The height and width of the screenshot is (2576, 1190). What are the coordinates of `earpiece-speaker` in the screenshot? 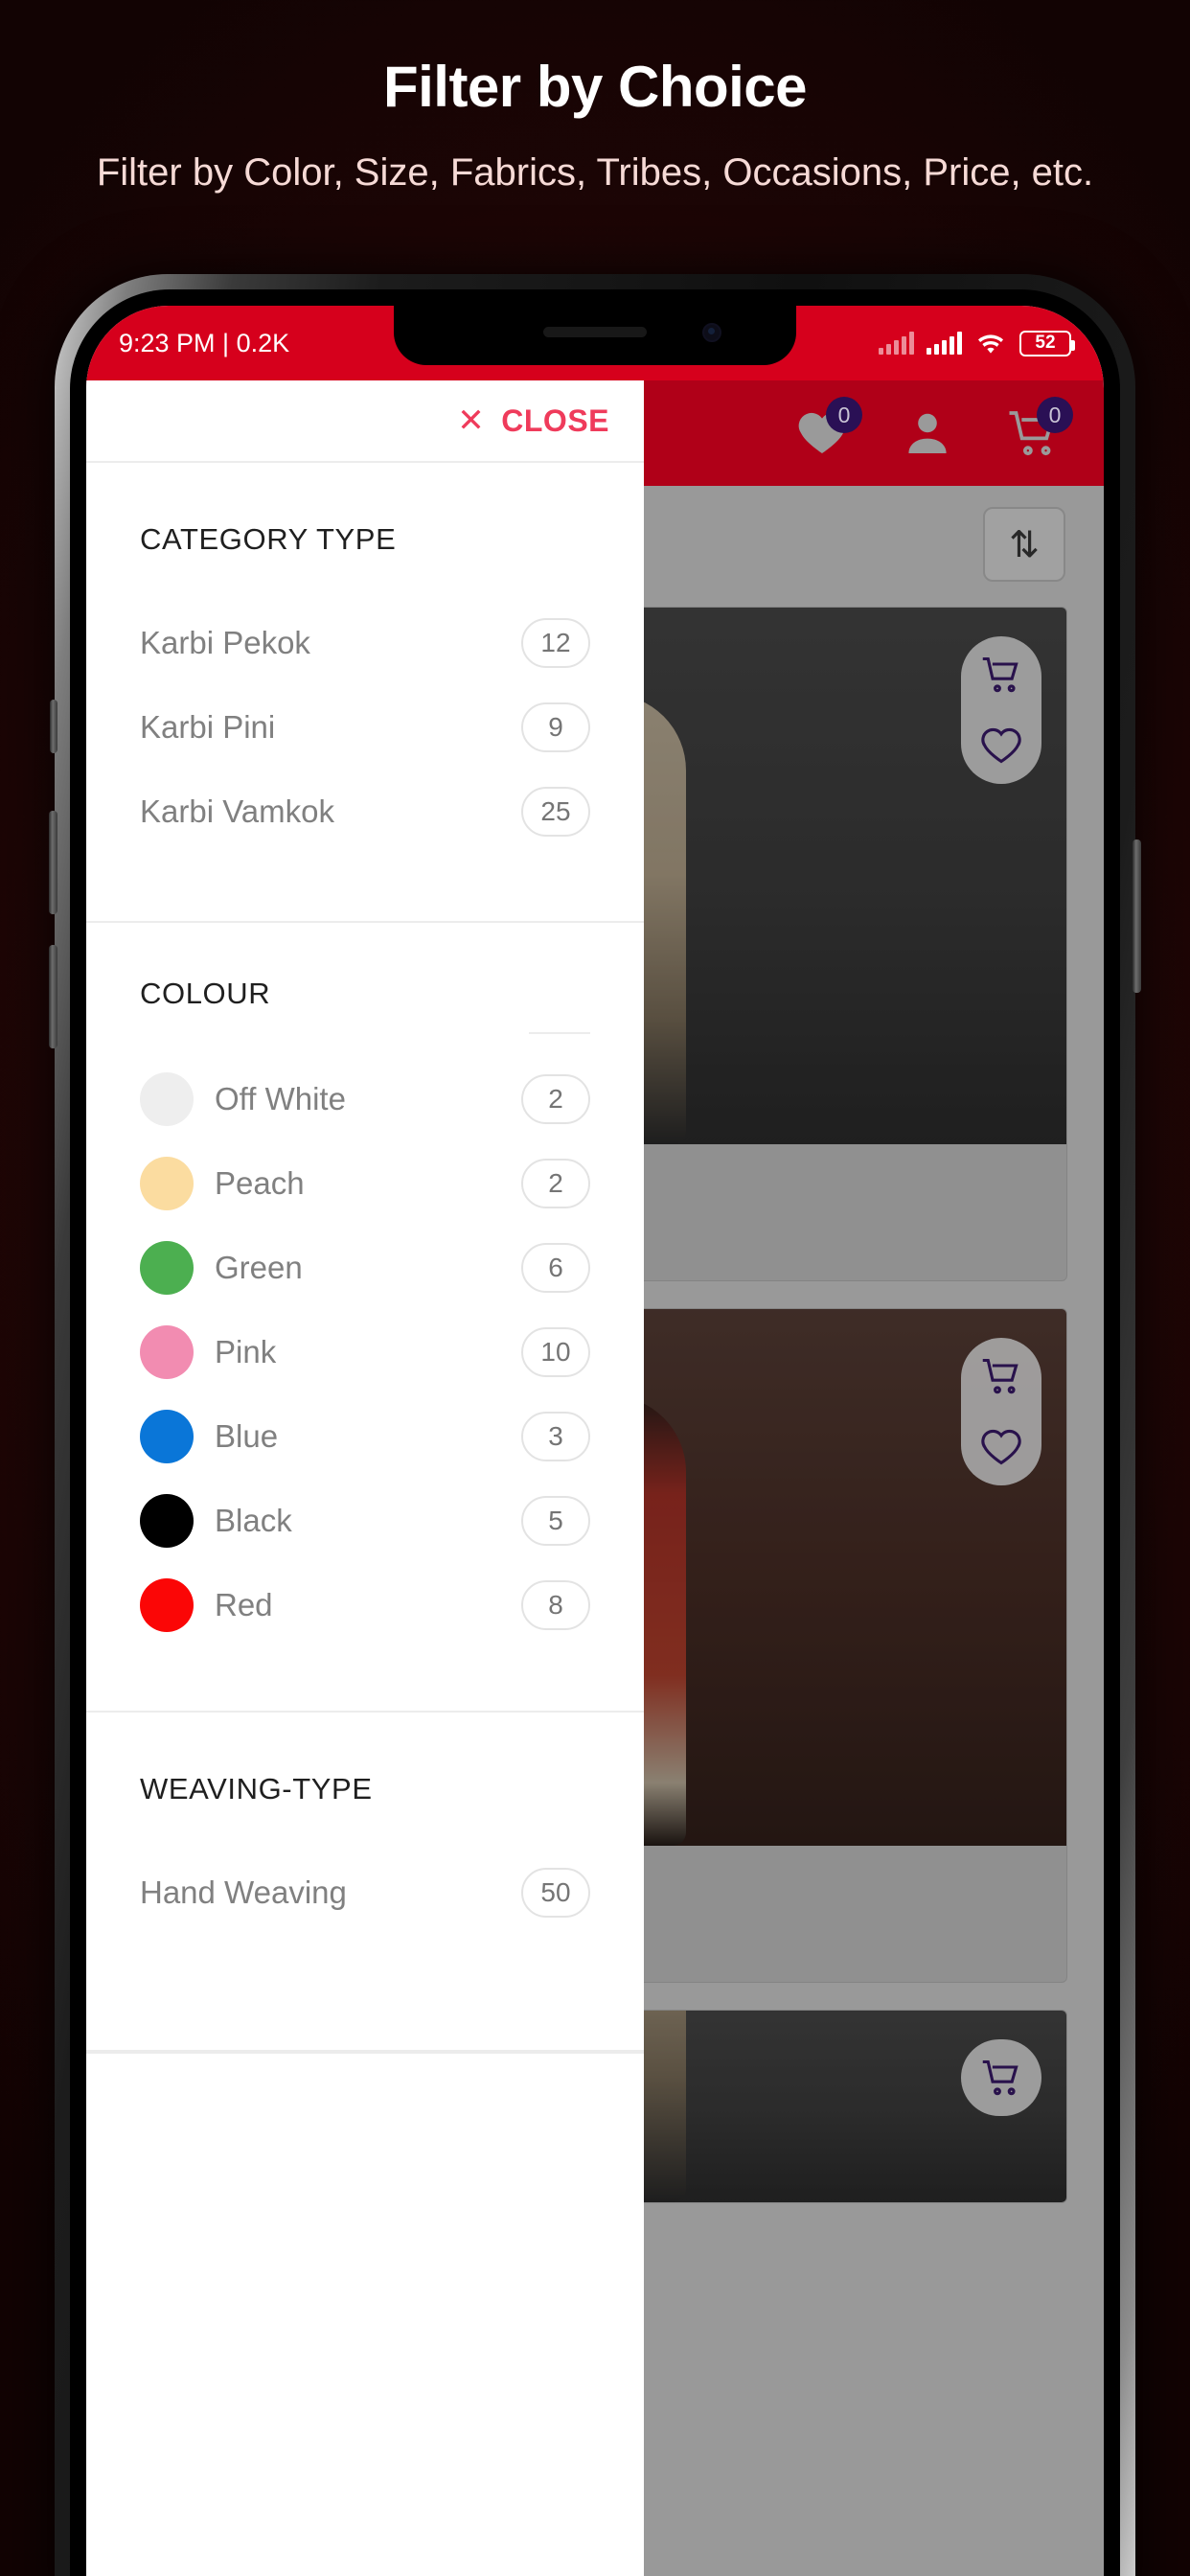 It's located at (595, 332).